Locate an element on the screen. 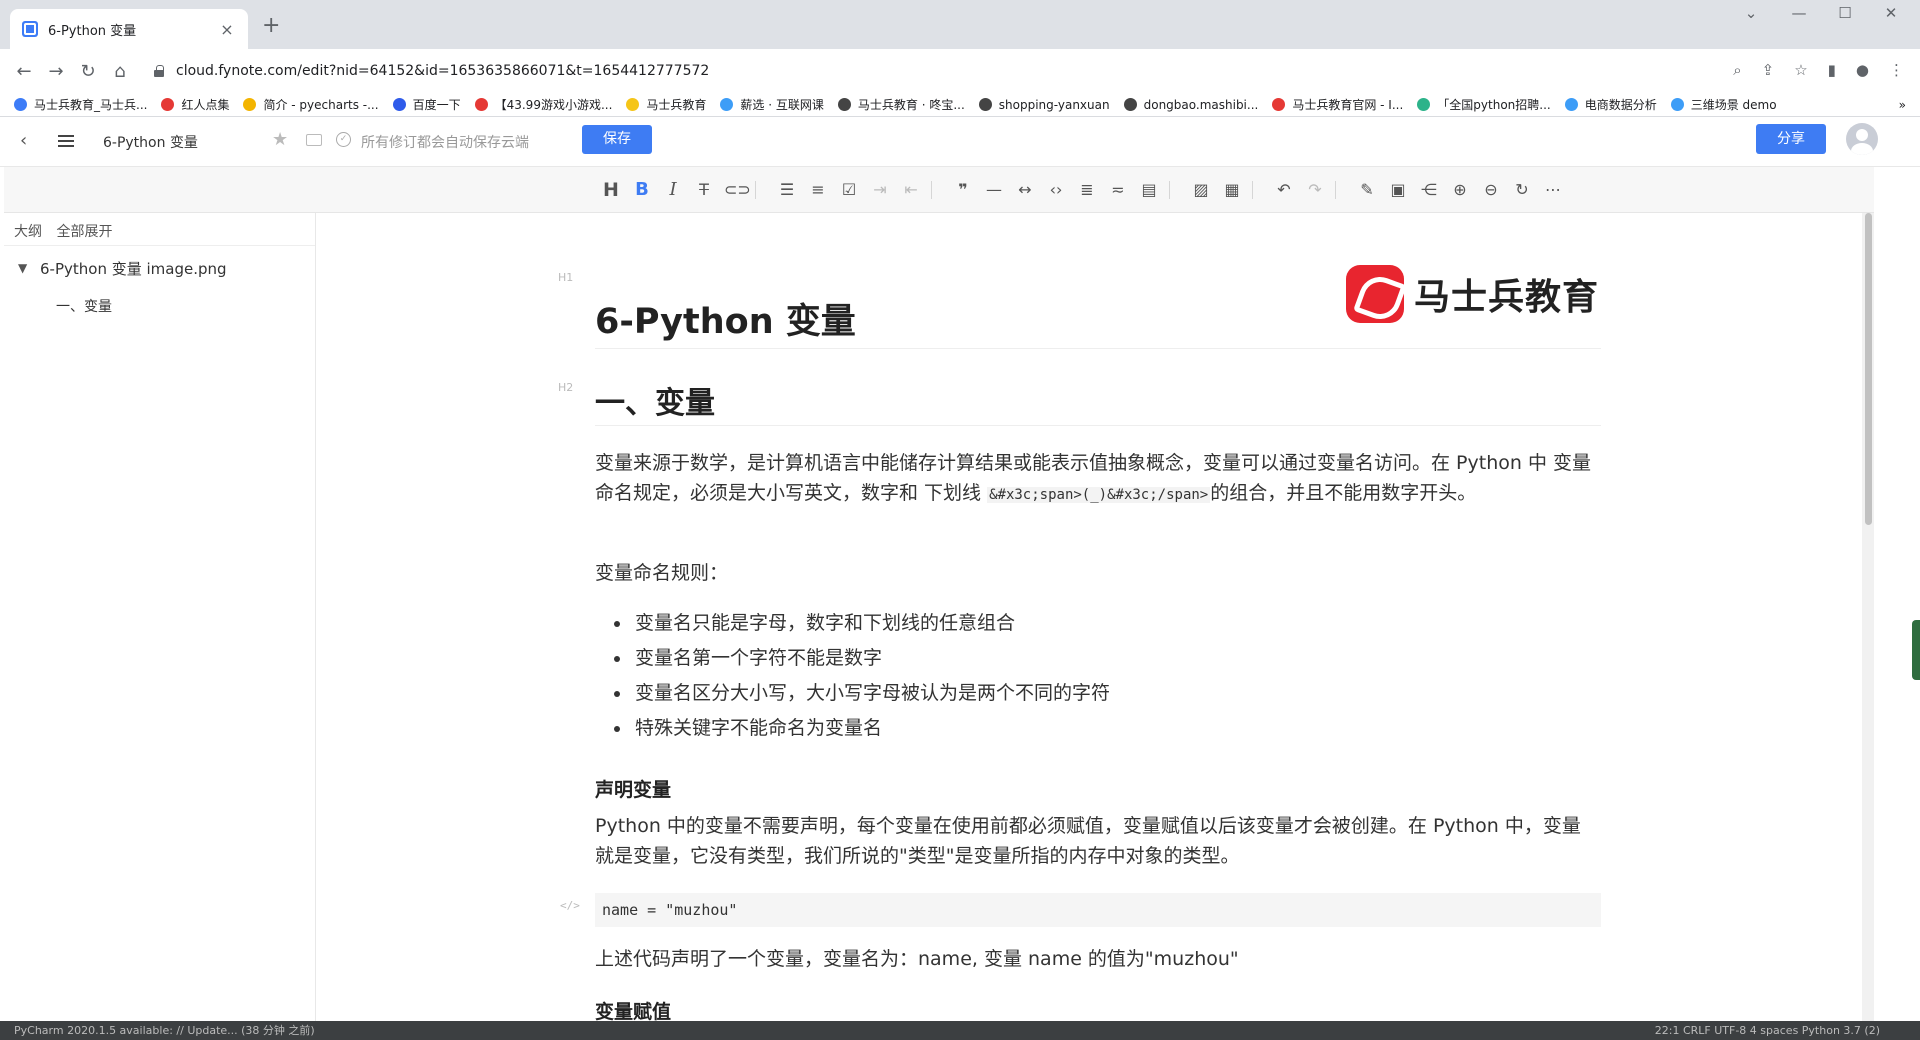  align-icon: ≣ is located at coordinates (1087, 190).